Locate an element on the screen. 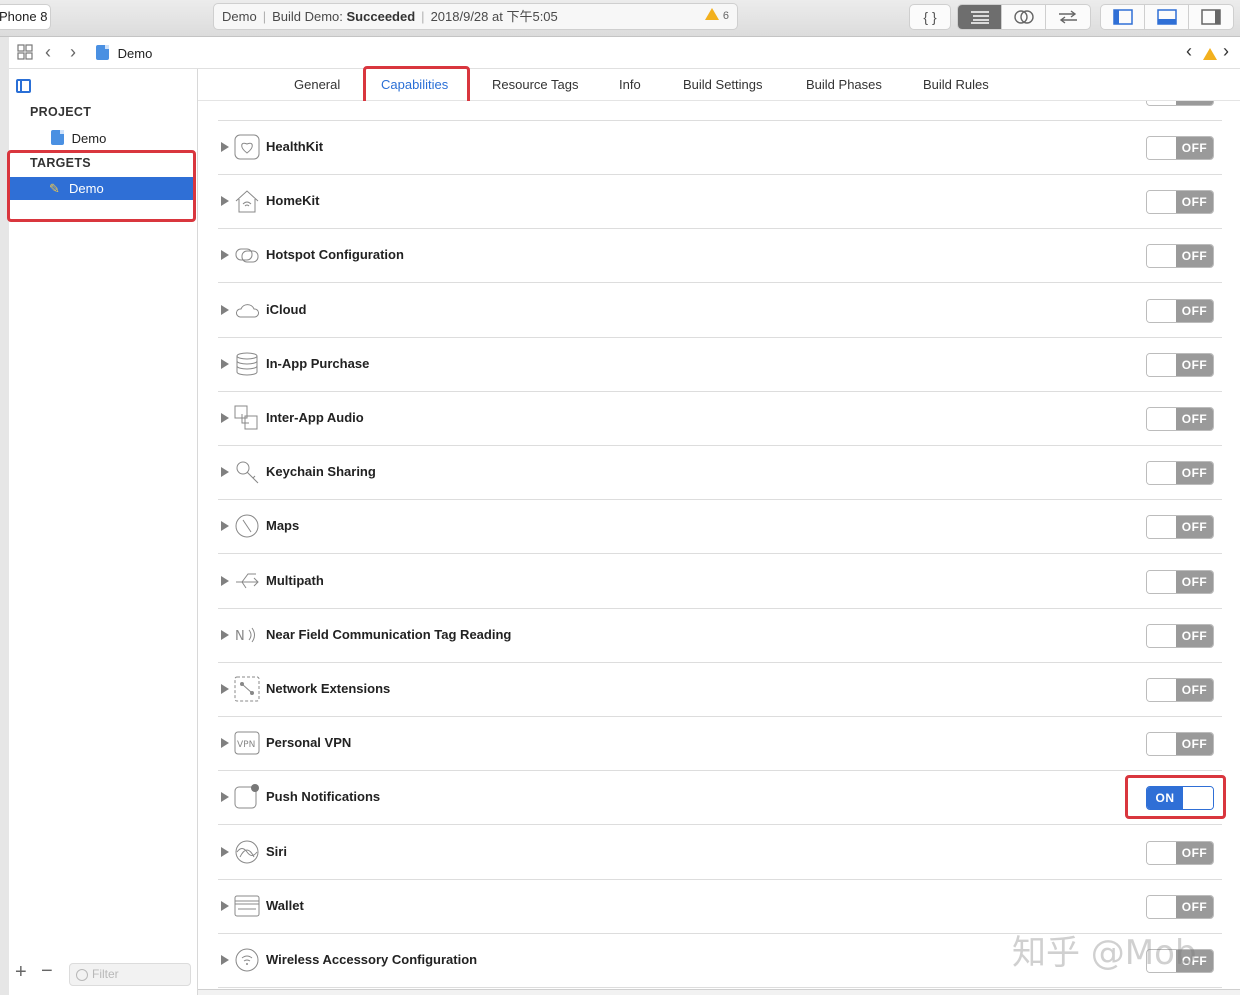 The height and width of the screenshot is (995, 1240). library-button: { } is located at coordinates (930, 17).